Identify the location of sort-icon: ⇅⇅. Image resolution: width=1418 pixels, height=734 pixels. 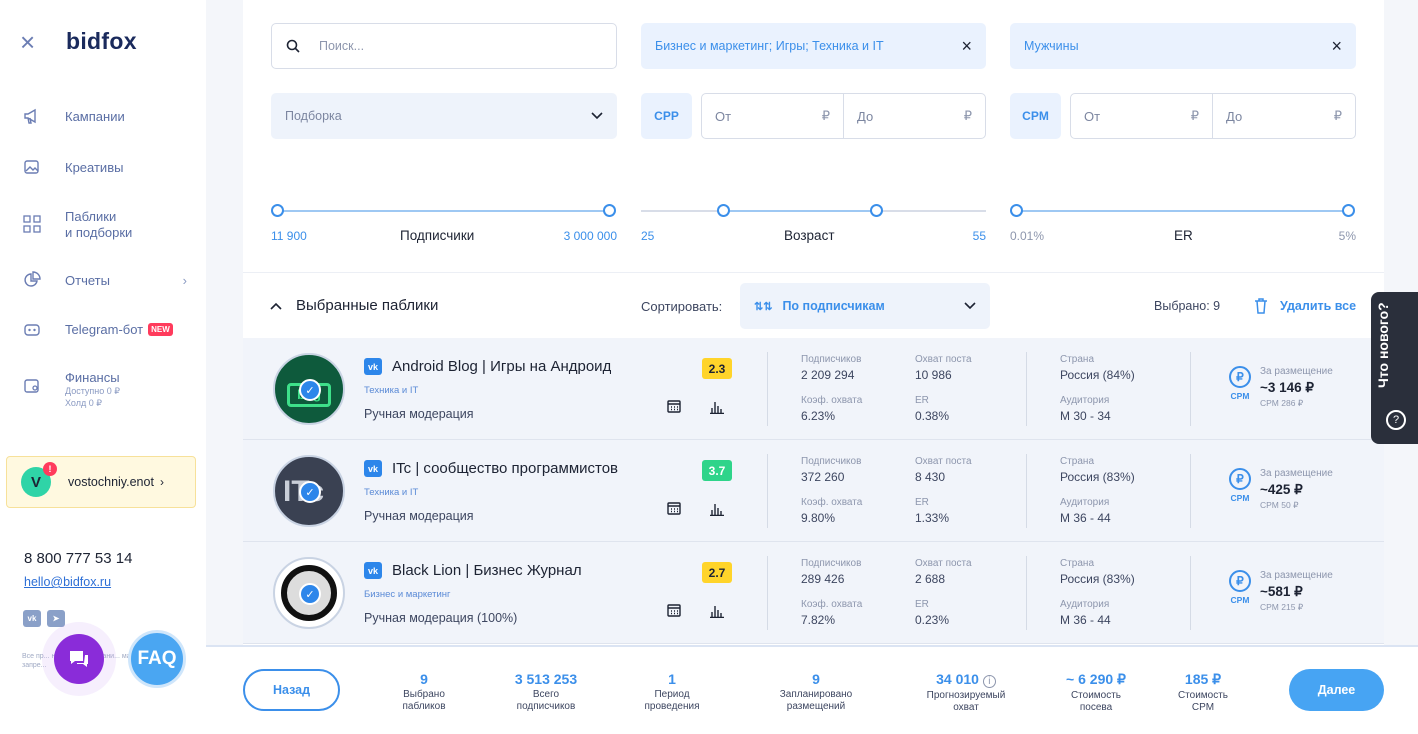
(763, 306).